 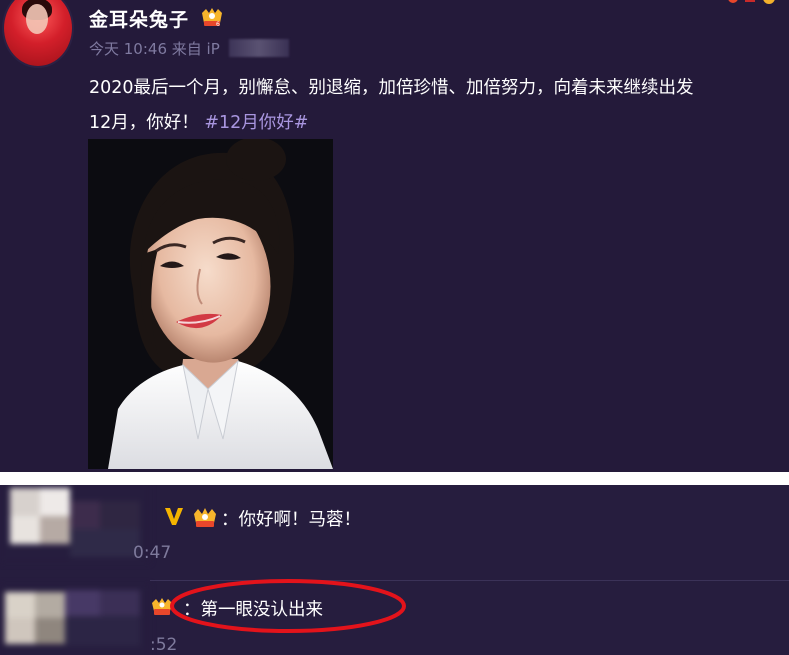 What do you see at coordinates (195, 49) in the screenshot?
I see `post-source: 来自 iP` at bounding box center [195, 49].